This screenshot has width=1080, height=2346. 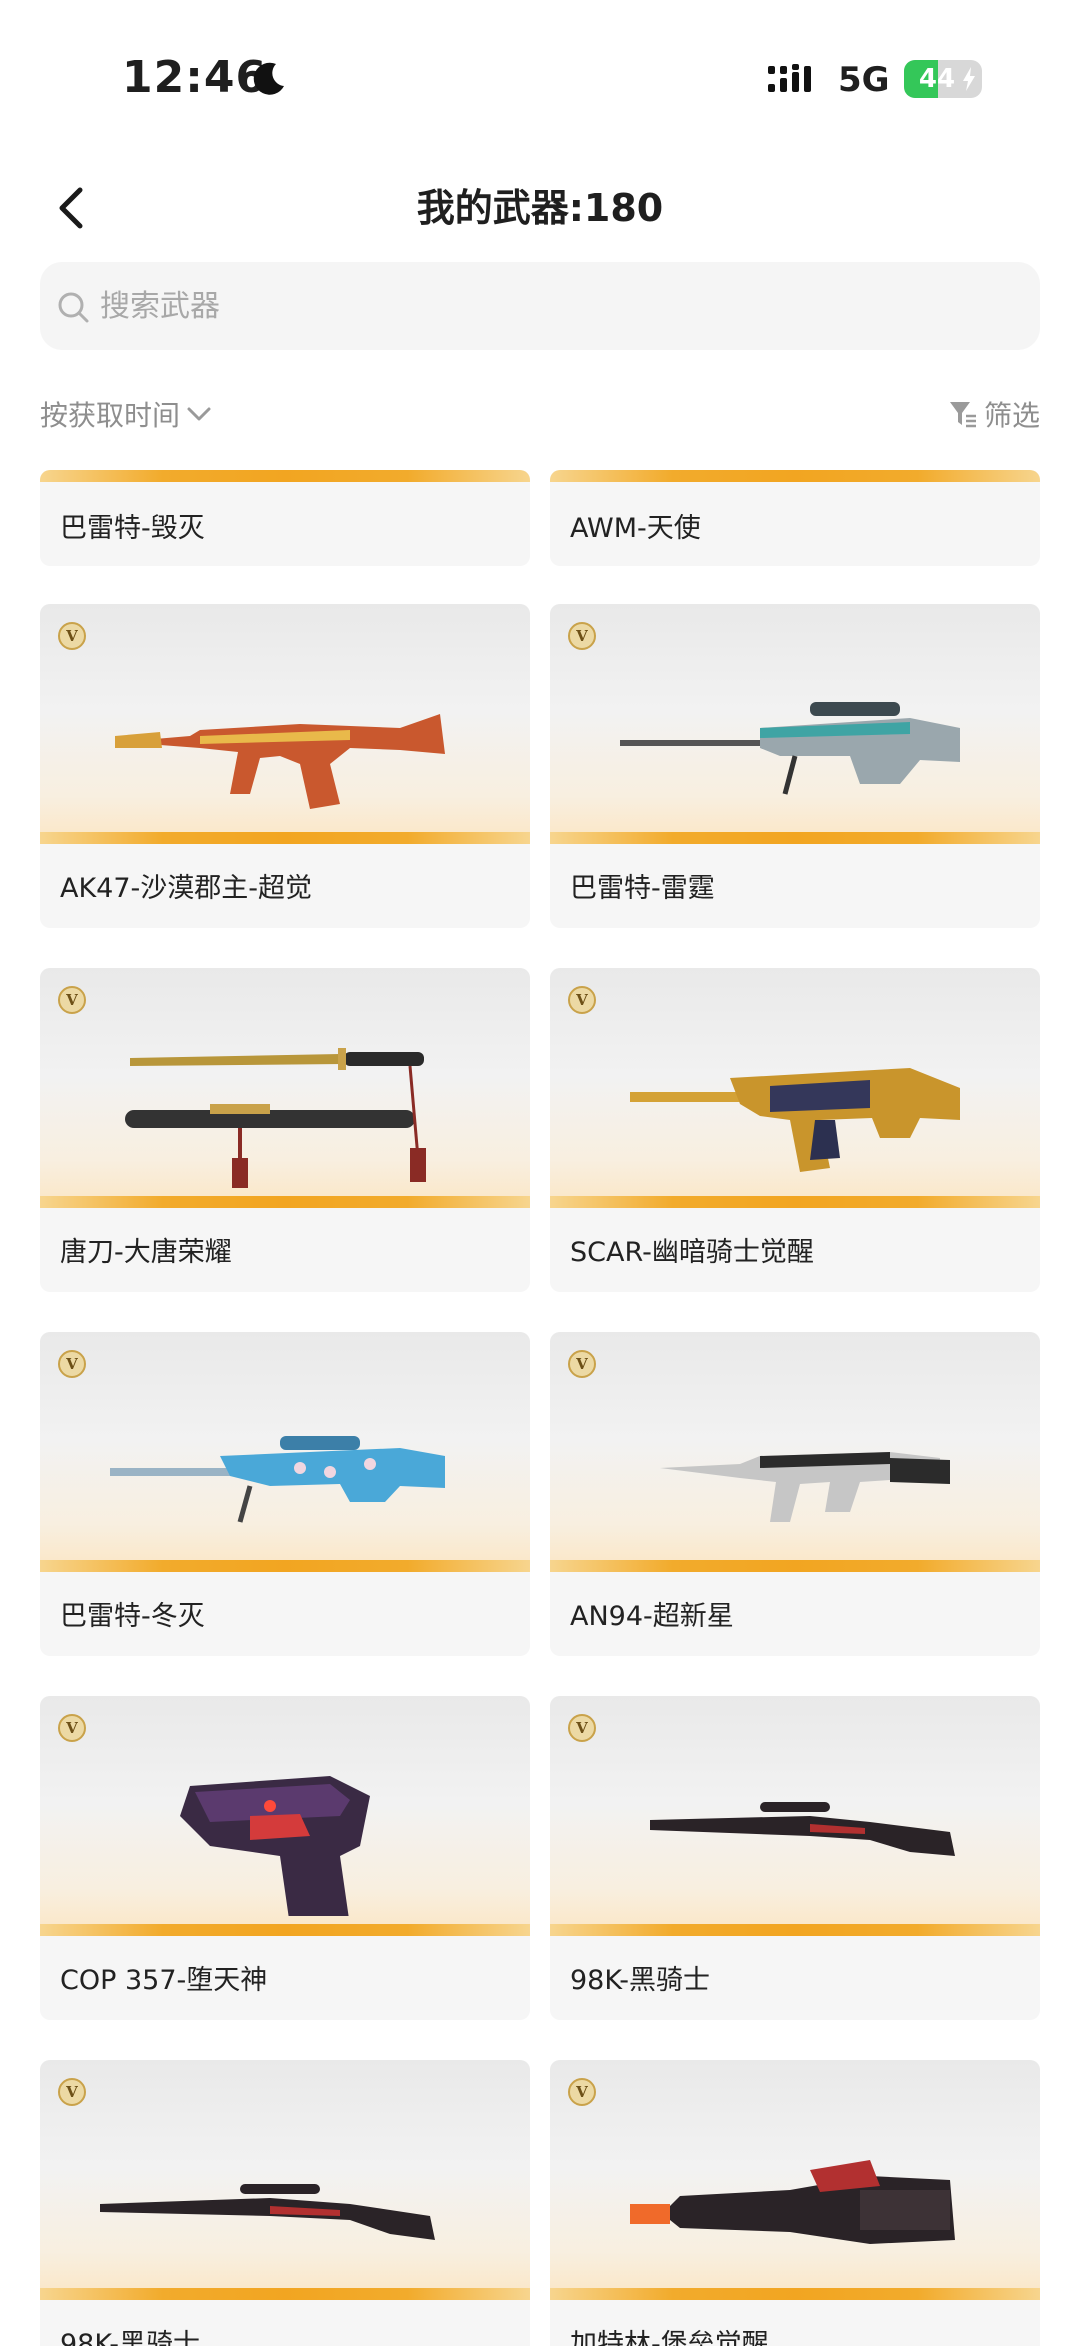 What do you see at coordinates (540, 208) in the screenshot?
I see `page-title: 我的武器:180` at bounding box center [540, 208].